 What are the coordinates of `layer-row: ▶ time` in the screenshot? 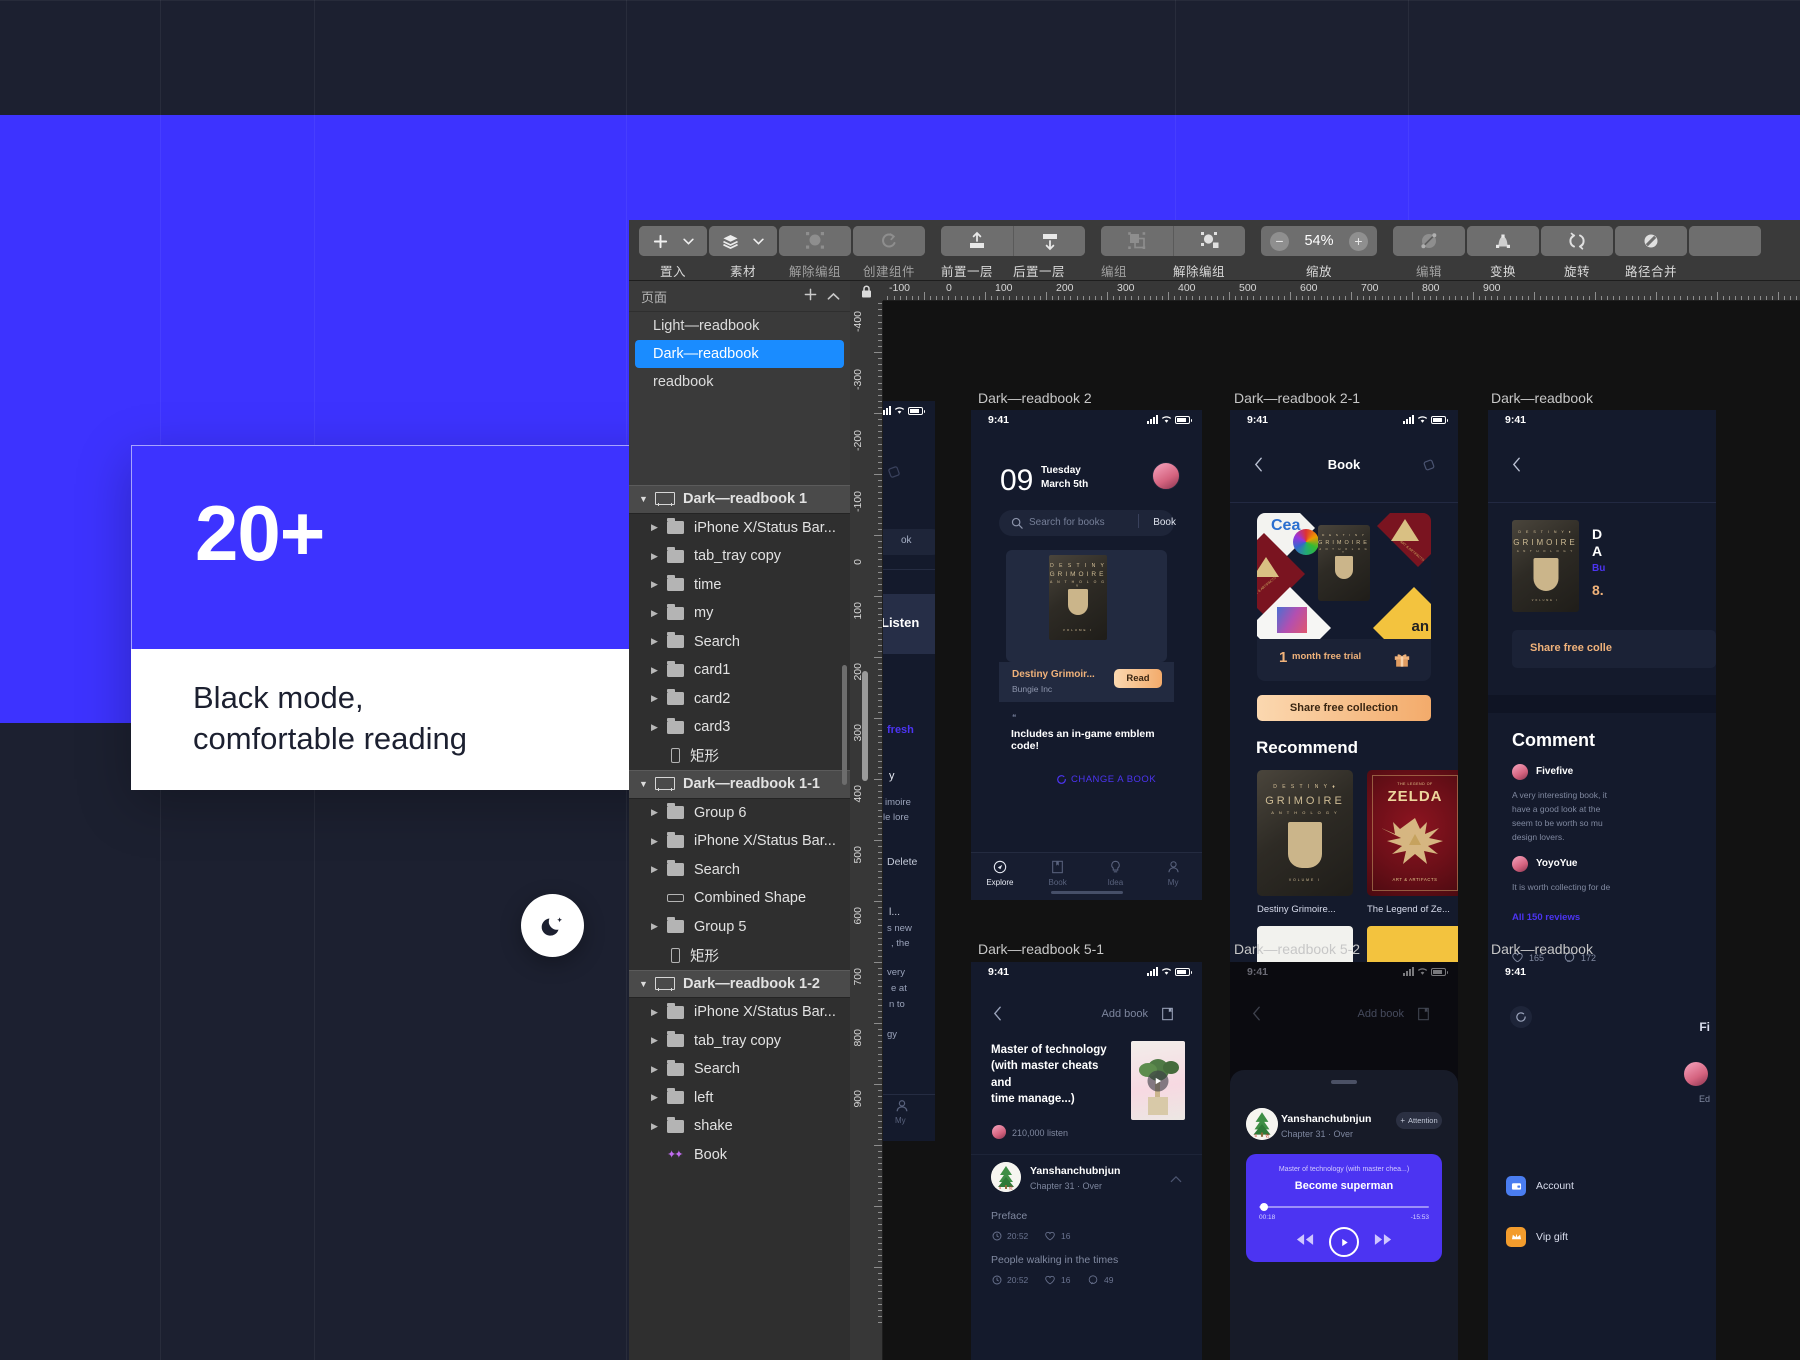 It's located at (739, 585).